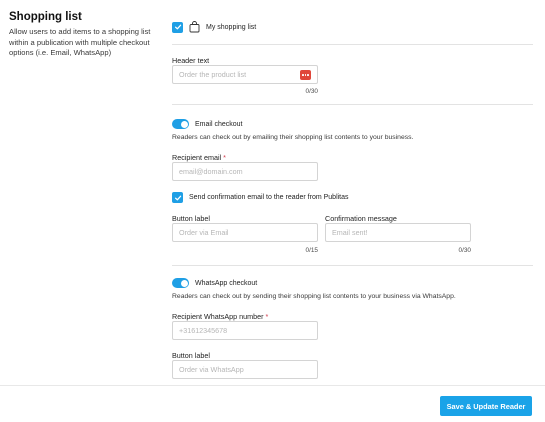 The height and width of the screenshot is (422, 545). I want to click on whatsapp-checkout-label: WhatsApp checkout, so click(226, 283).